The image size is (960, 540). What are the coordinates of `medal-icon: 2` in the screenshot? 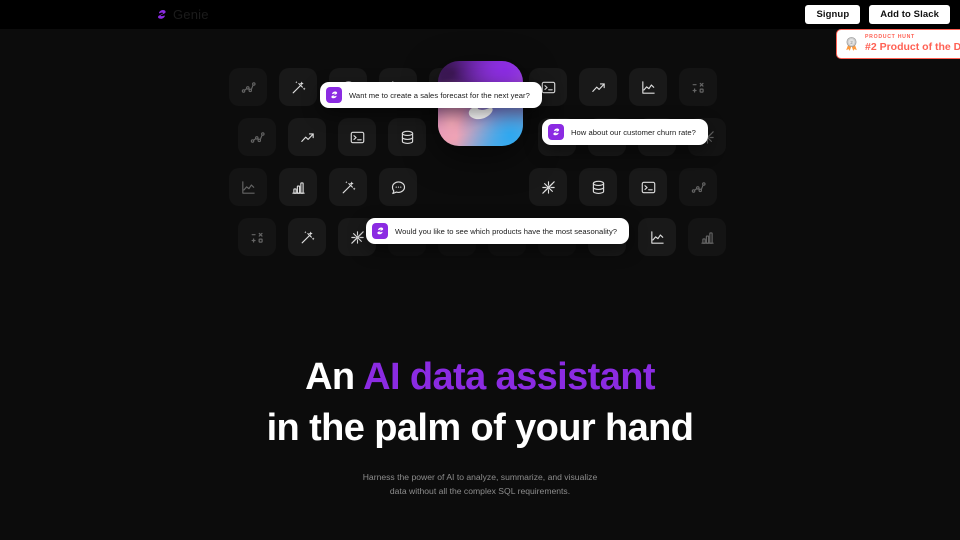 It's located at (851, 44).